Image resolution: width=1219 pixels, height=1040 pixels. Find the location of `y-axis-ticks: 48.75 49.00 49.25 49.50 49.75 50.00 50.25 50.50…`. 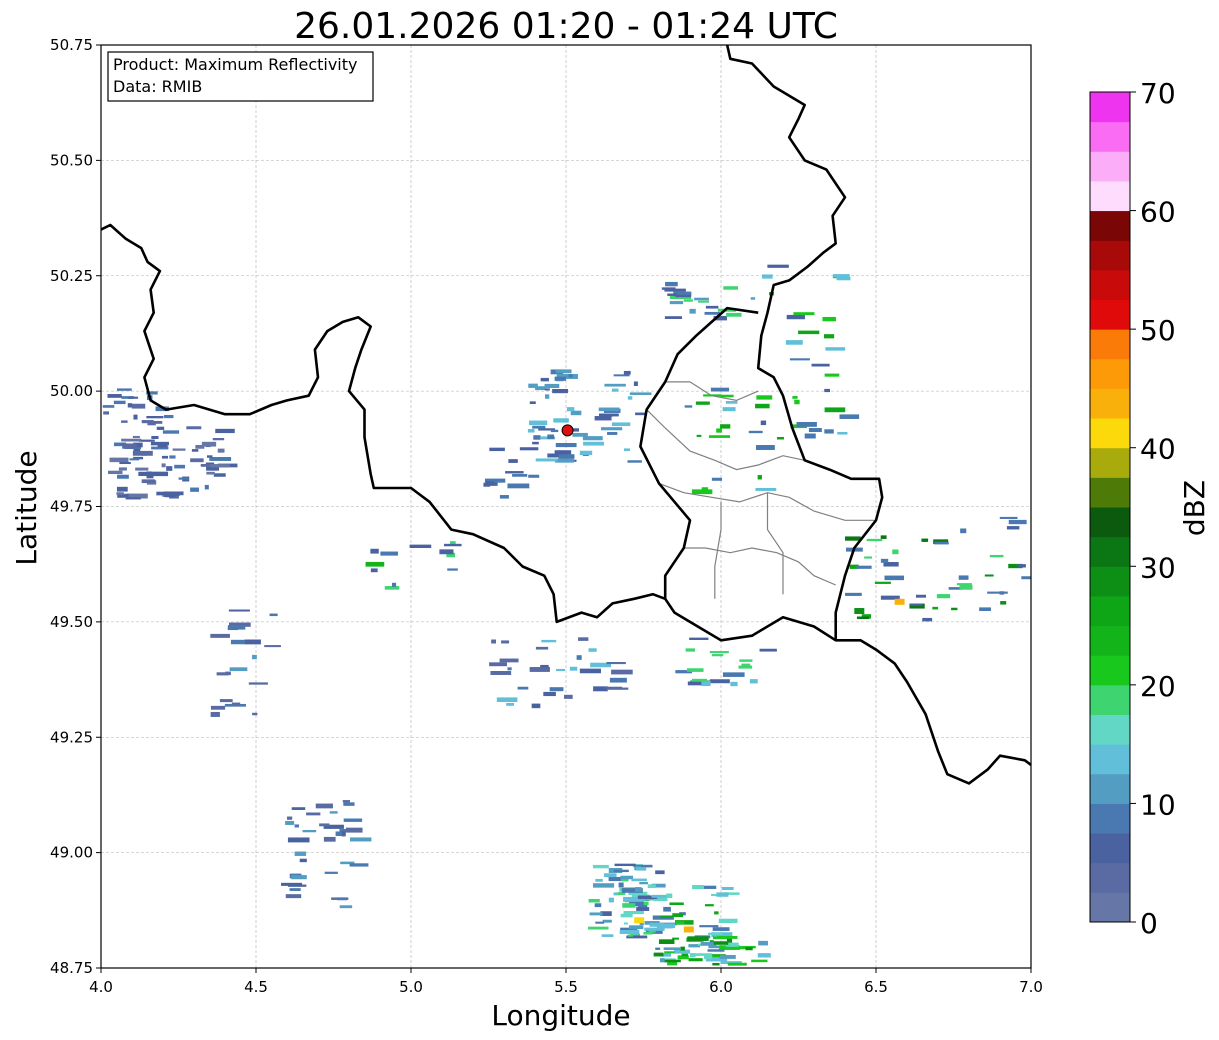

y-axis-ticks: 48.75 49.00 49.25 49.50 49.75 50.00 50.25 50.50… is located at coordinates (75, 506).